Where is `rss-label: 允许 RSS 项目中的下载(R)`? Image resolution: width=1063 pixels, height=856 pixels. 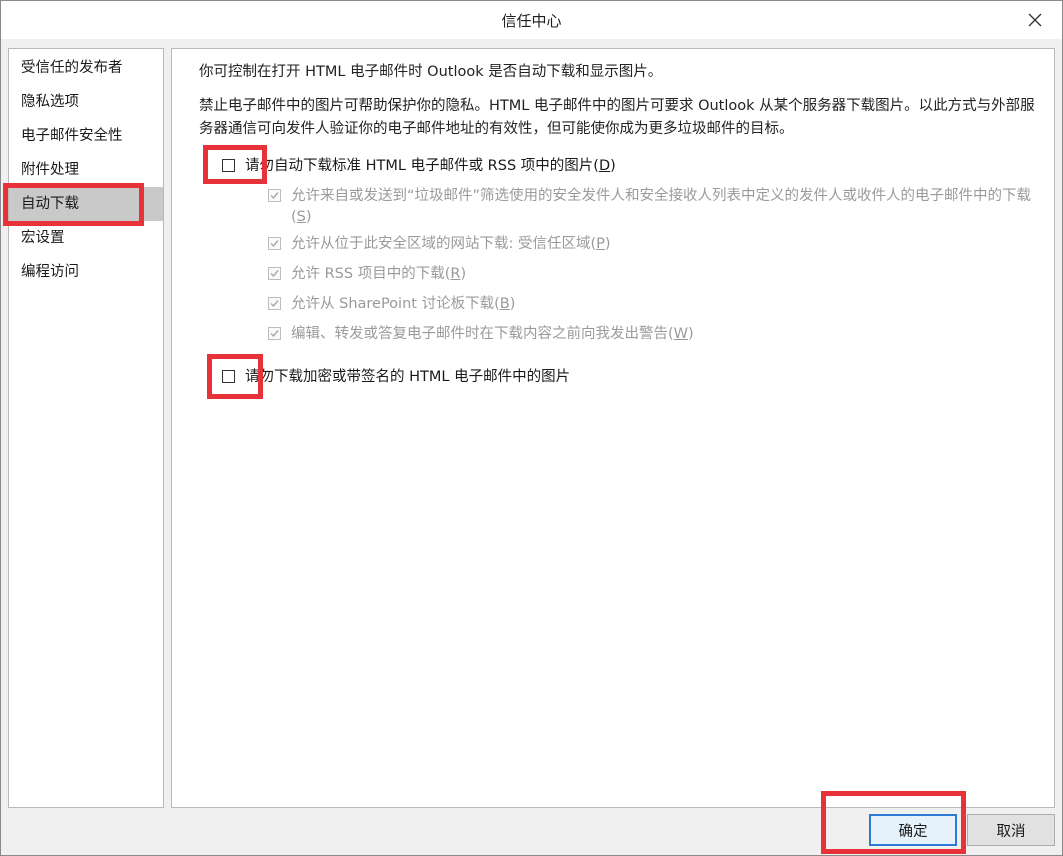
rss-label: 允许 RSS 项目中的下载(R) is located at coordinates (379, 274).